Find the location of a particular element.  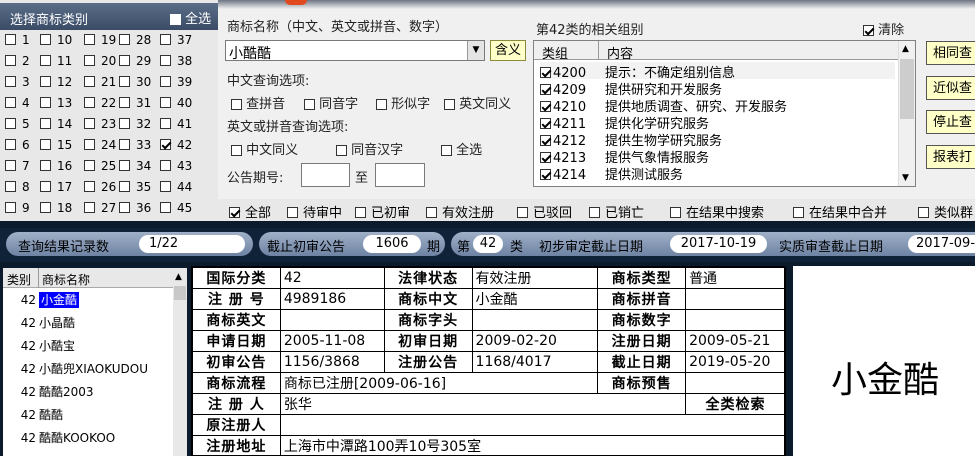

category-checkbox-9: 9 is located at coordinates (17, 208).